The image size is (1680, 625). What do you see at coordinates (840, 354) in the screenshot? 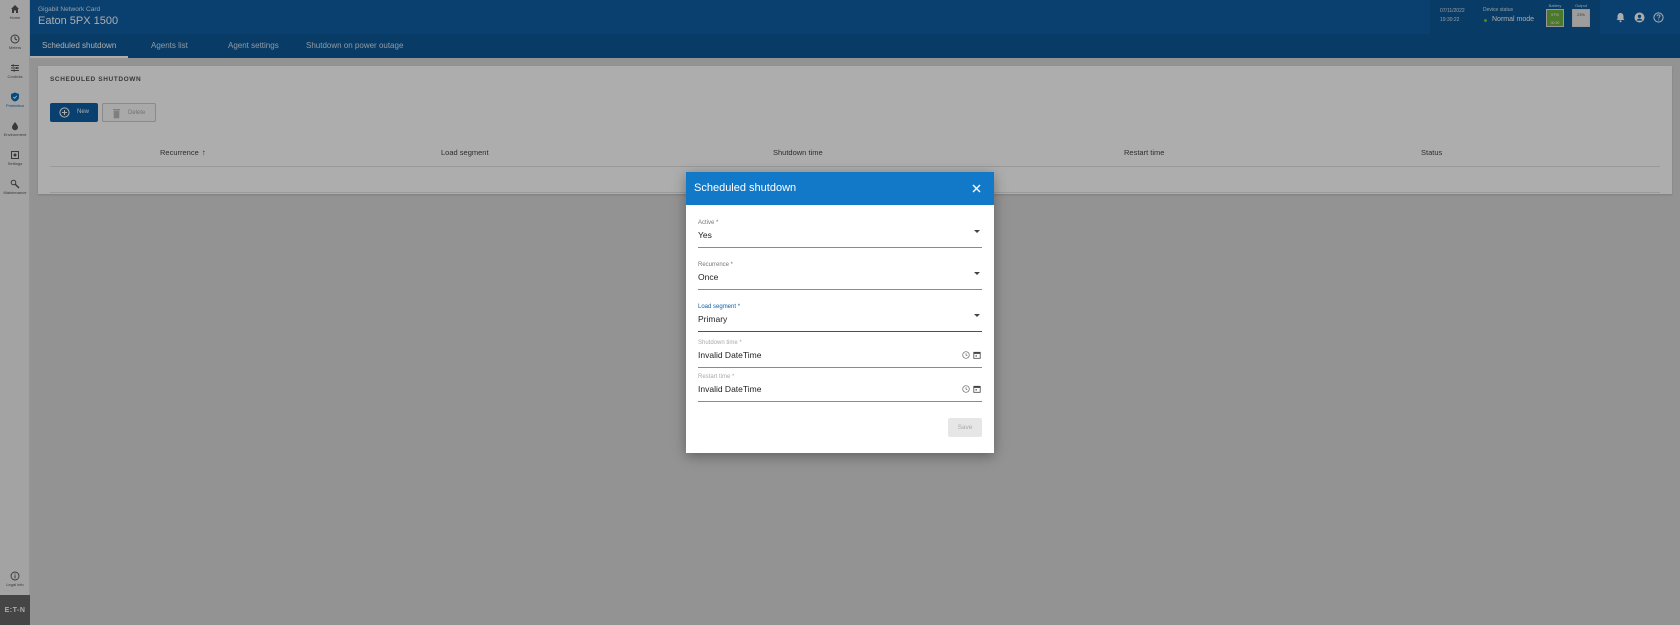
I see `shutdown-time-field: Shutdown time * Invalid DateTime` at bounding box center [840, 354].